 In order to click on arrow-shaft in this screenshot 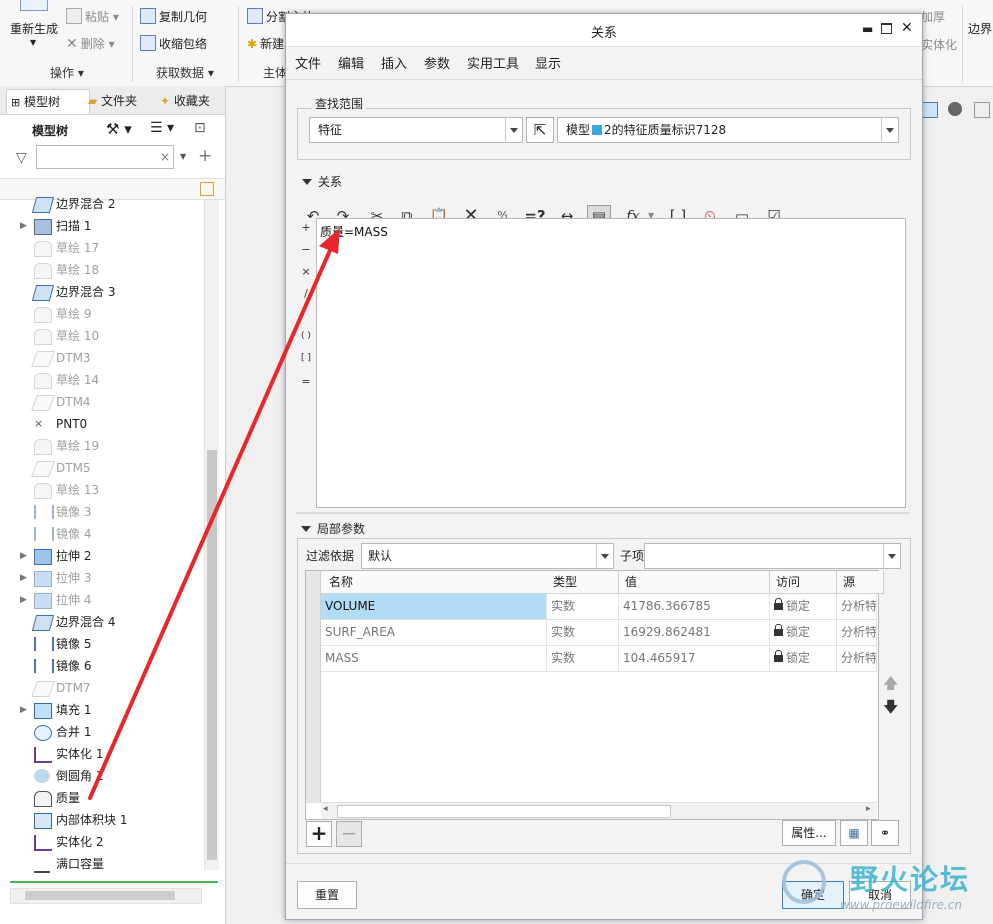, I will do `click(210, 523)`.